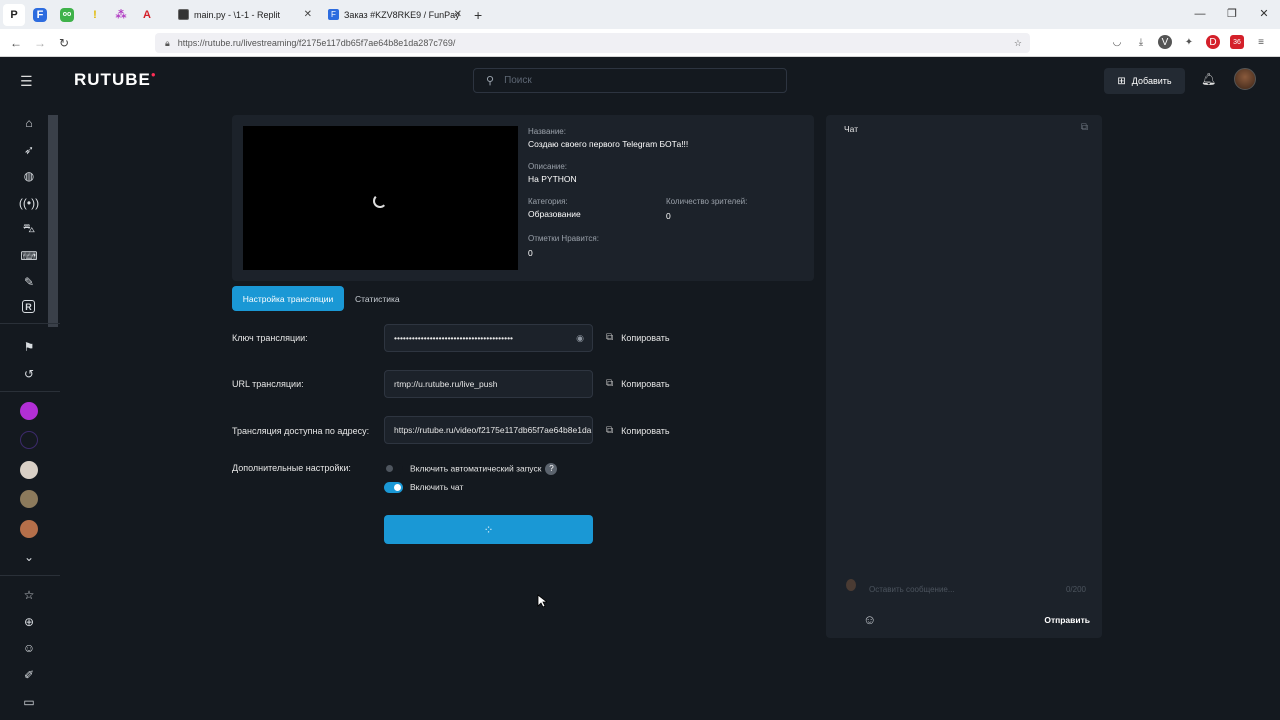 The image size is (1280, 720). I want to click on hamburger-icon: ☰, so click(28, 81).